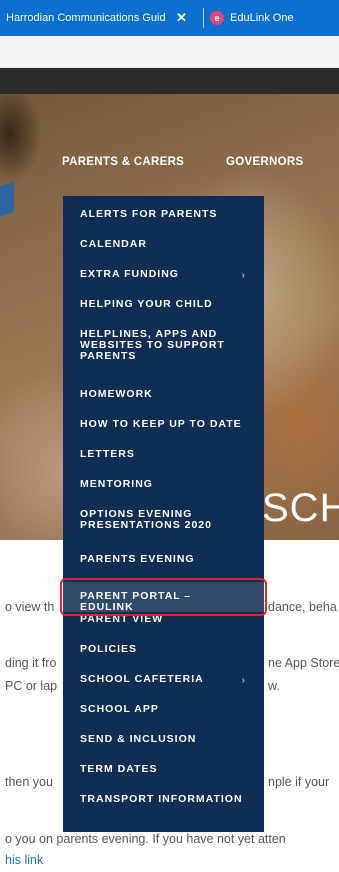  Describe the element at coordinates (163, 252) in the screenshot. I see `menu-item-calendar: CALENDAR` at that location.